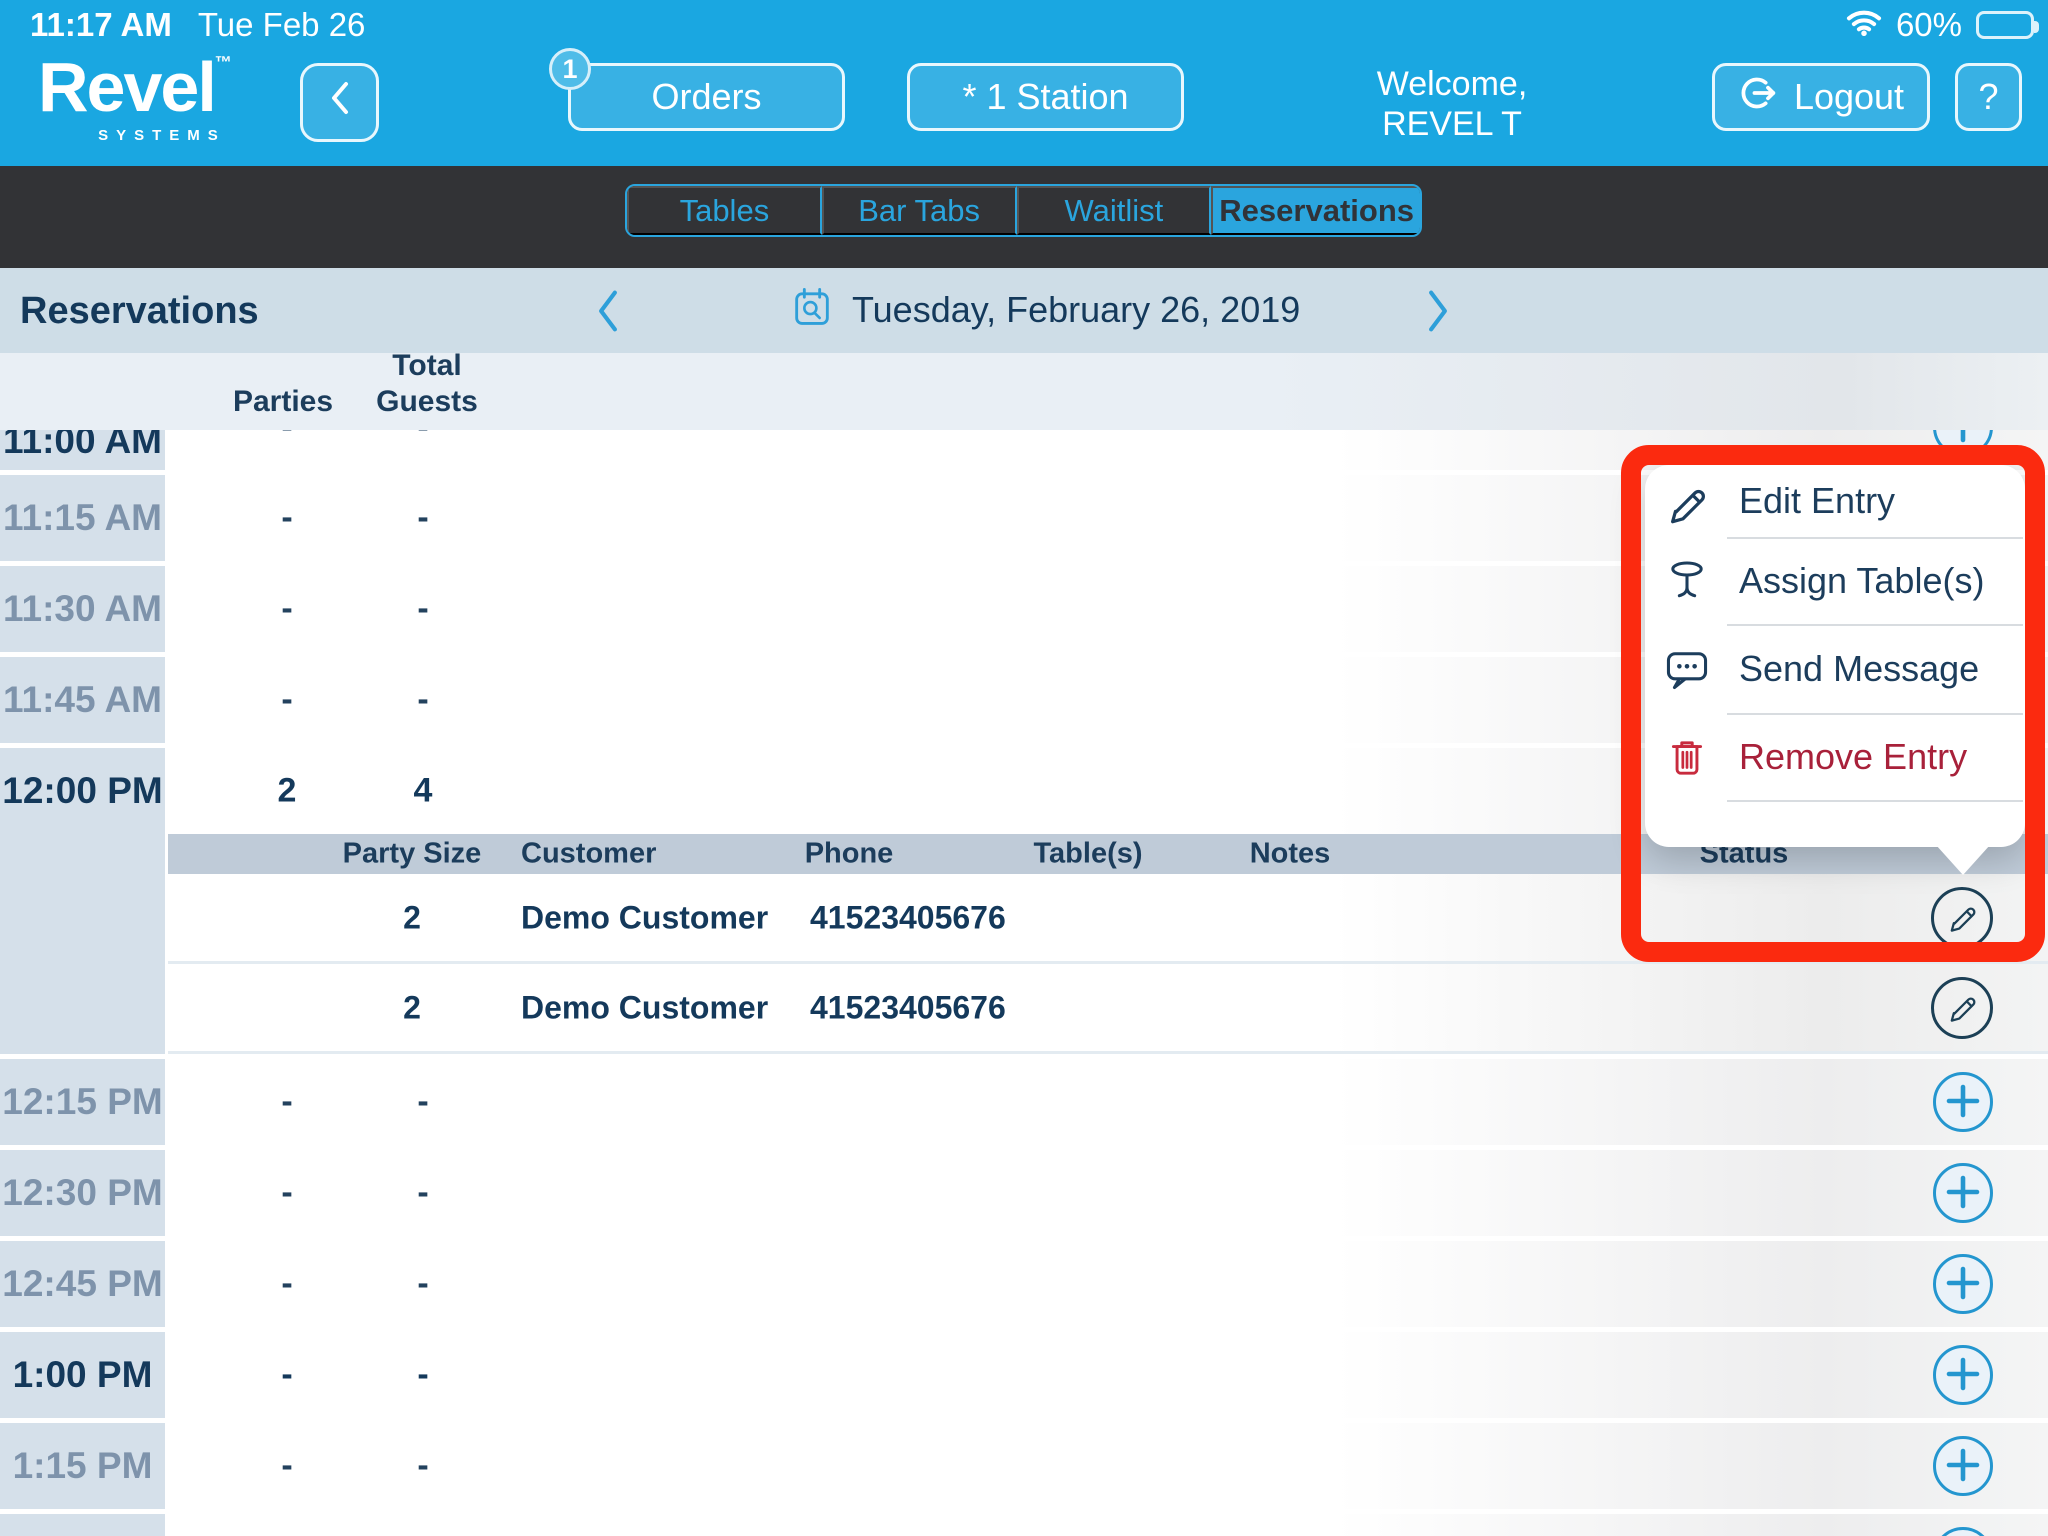 Image resolution: width=2048 pixels, height=1536 pixels. I want to click on time-slot-row: 1:00 PM - -, so click(1024, 1375).